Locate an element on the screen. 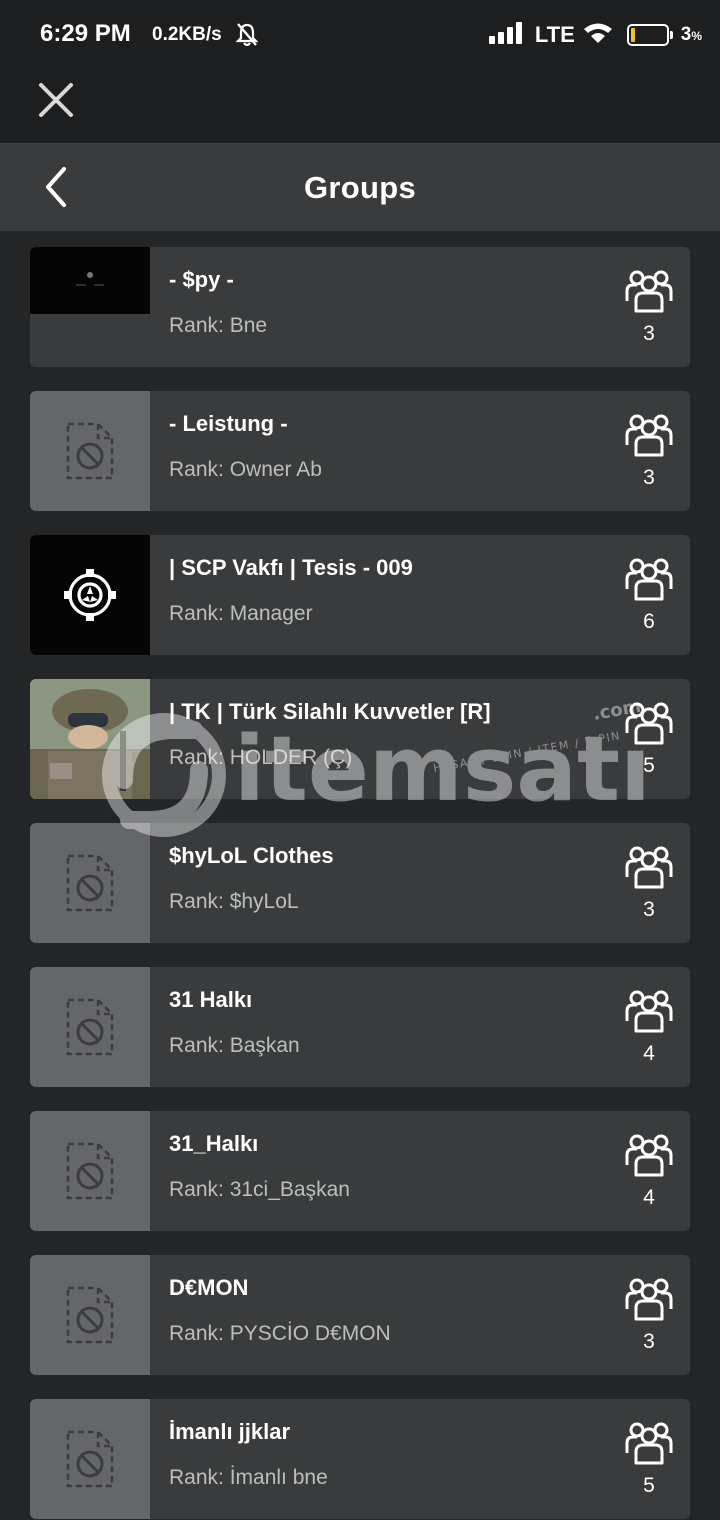  status-indicators: LTE 3% is located at coordinates (595, 35).